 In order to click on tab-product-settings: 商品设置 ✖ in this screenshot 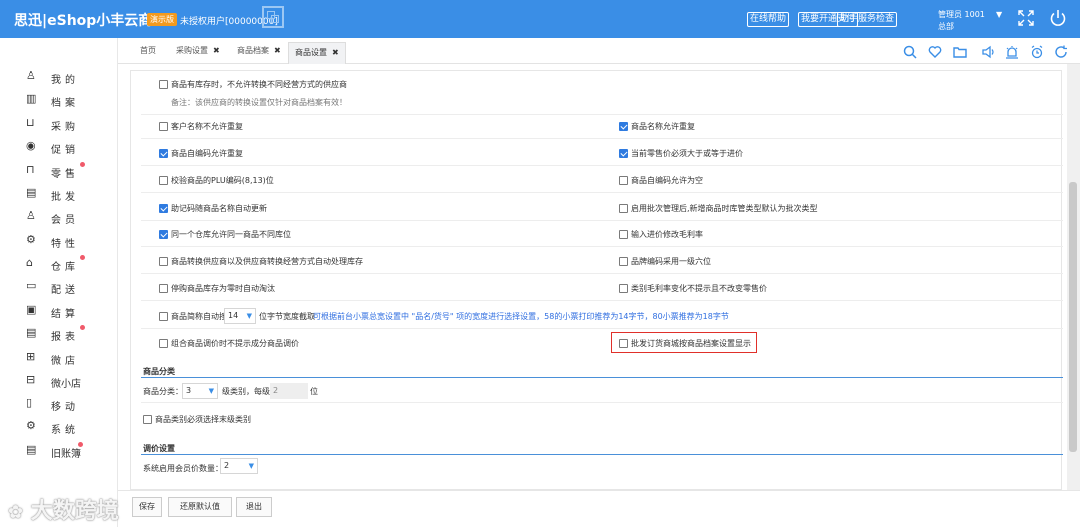, I will do `click(317, 53)`.